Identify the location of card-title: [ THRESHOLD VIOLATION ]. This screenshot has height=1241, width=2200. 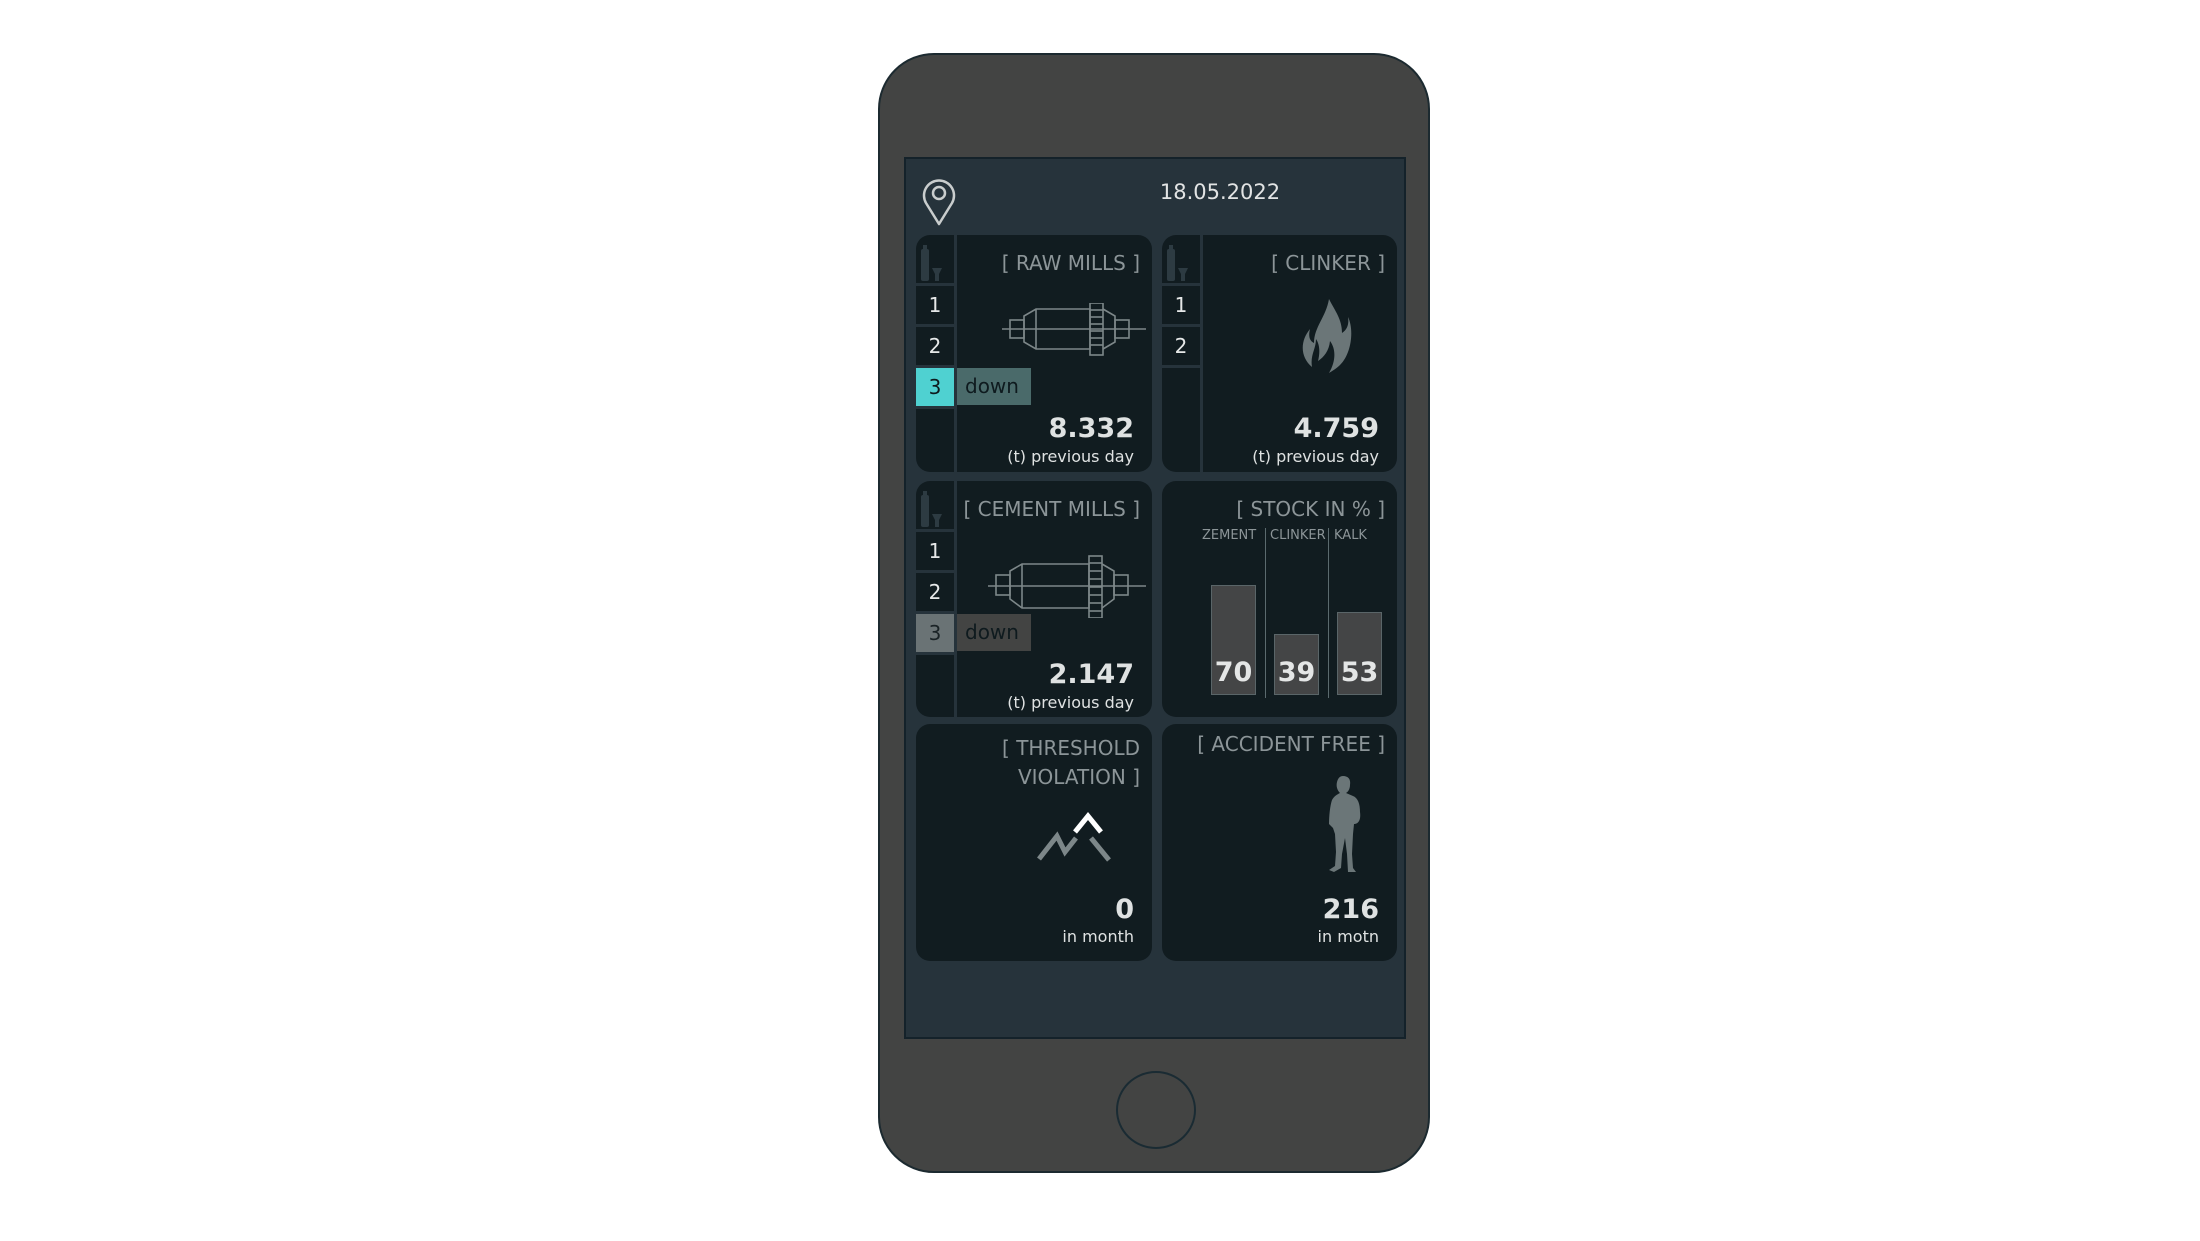
(1071, 763).